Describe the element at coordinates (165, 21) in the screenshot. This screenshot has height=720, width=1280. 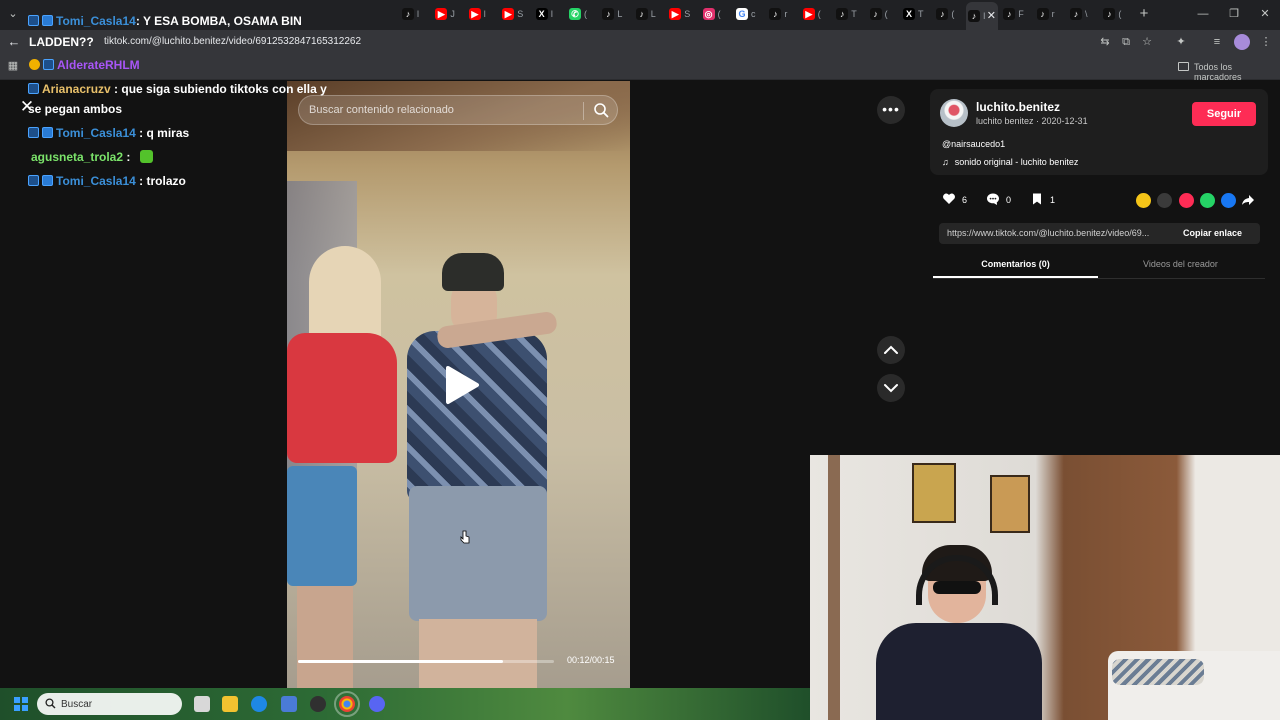
I see `overlay-chat-line: Tomi_Casla14: Y ESA BOMBA, OSAMA BIN` at that location.